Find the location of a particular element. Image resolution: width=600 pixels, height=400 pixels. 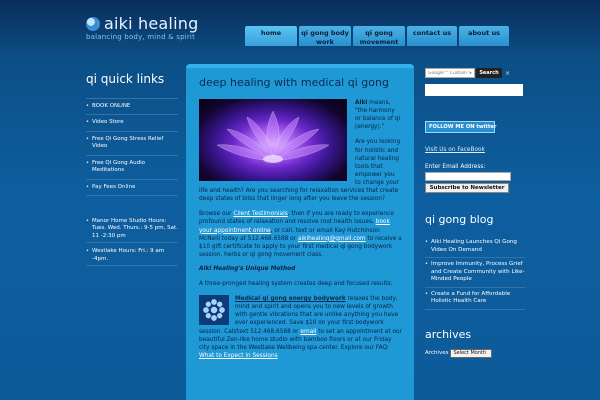

nav-home: home is located at coordinates (271, 36).